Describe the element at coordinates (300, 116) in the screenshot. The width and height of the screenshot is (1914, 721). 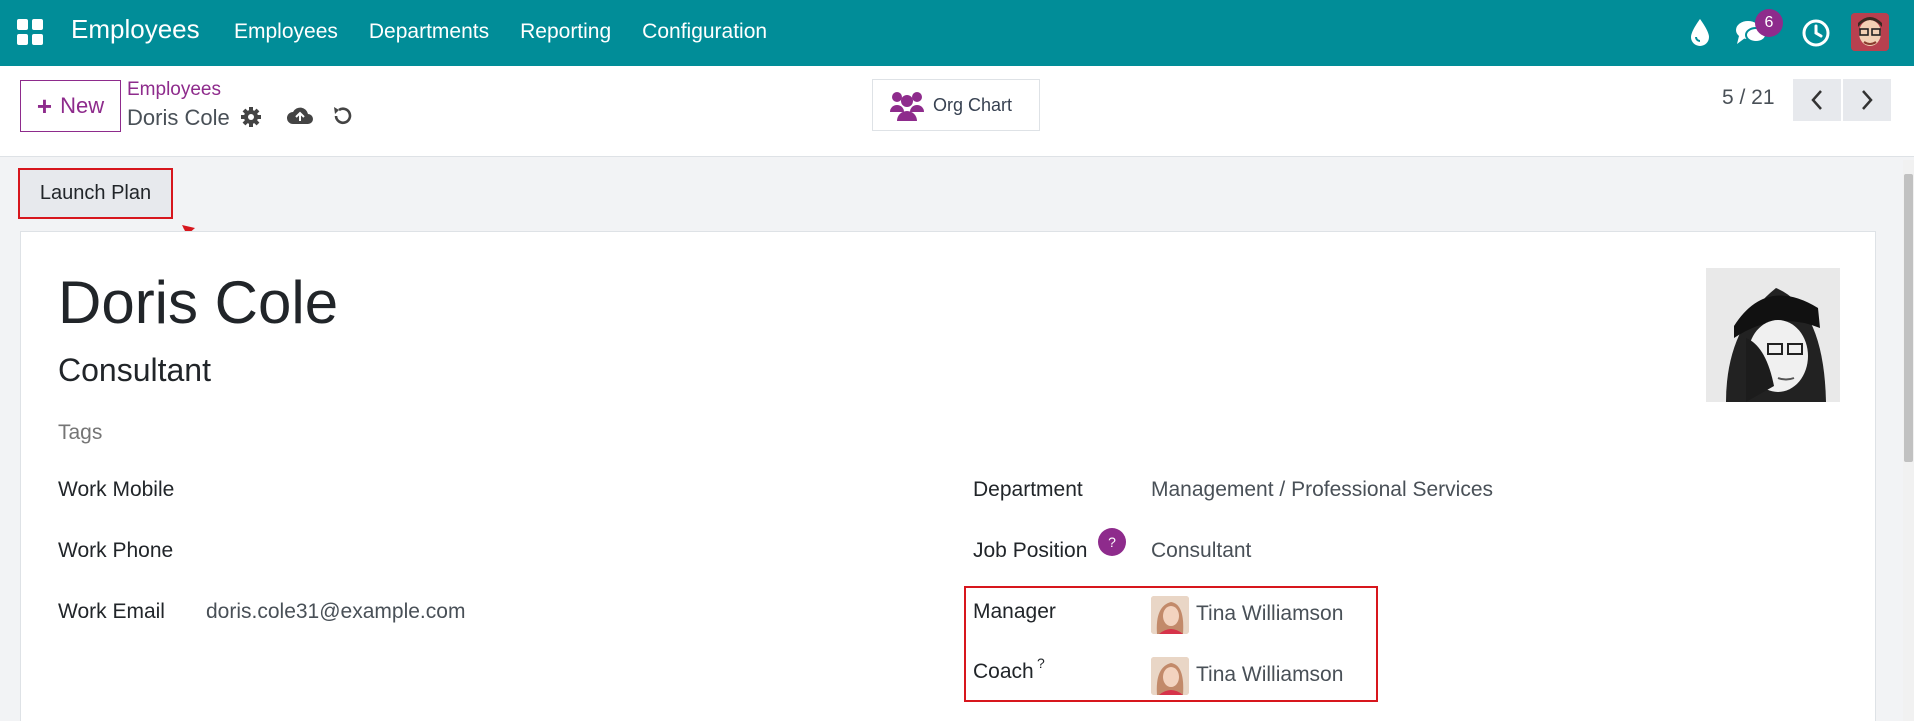
I see `cloud-upload-icon` at that location.